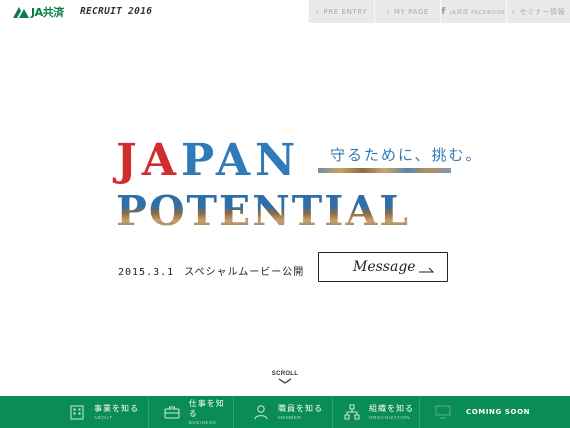 Image resolution: width=570 pixels, height=428 pixels. I want to click on nav-business-sublabel: BUSINESS, so click(202, 422).